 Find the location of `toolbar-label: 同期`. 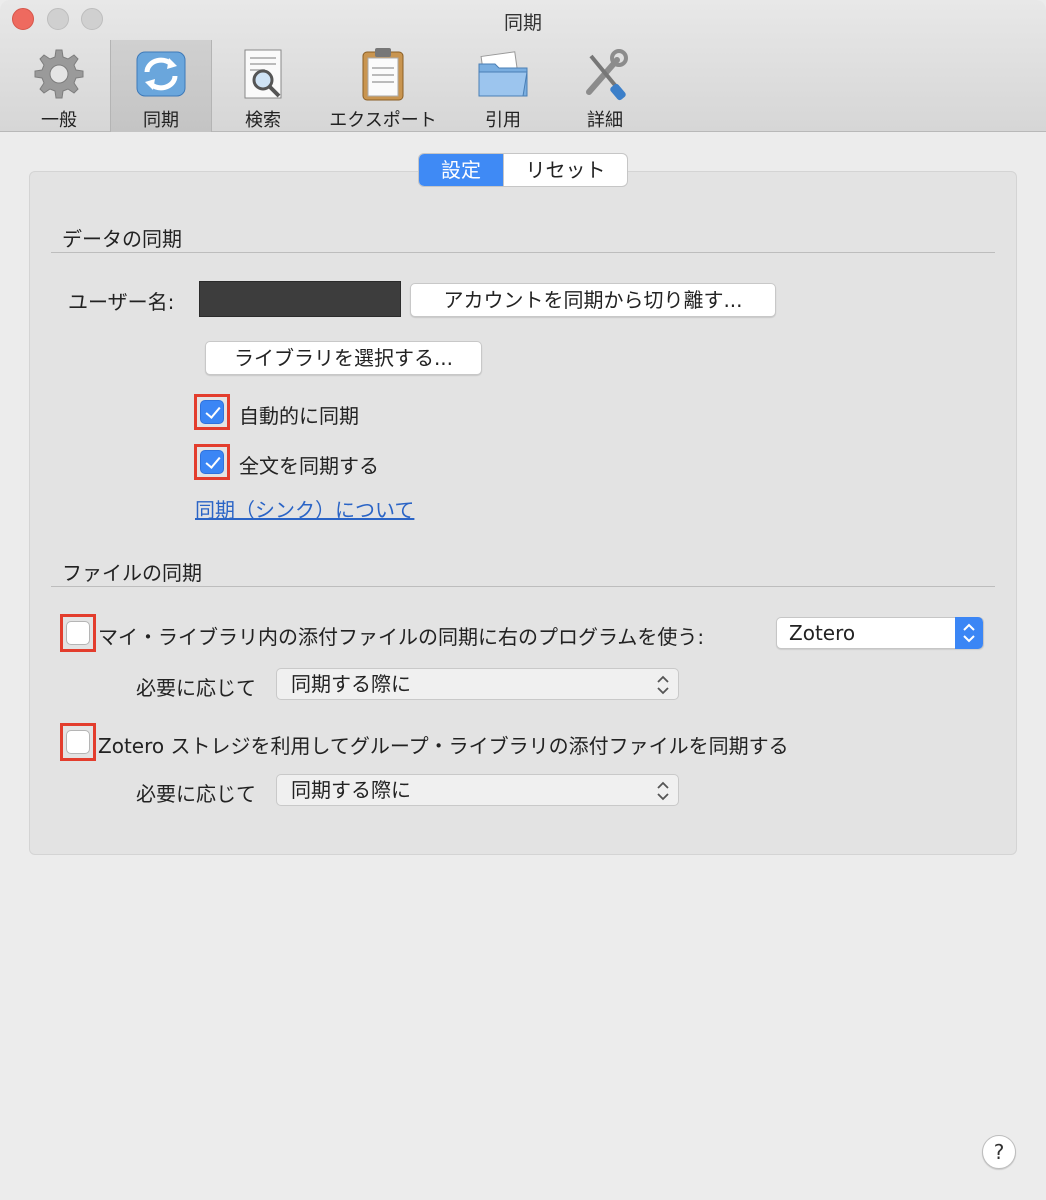

toolbar-label: 同期 is located at coordinates (161, 120).